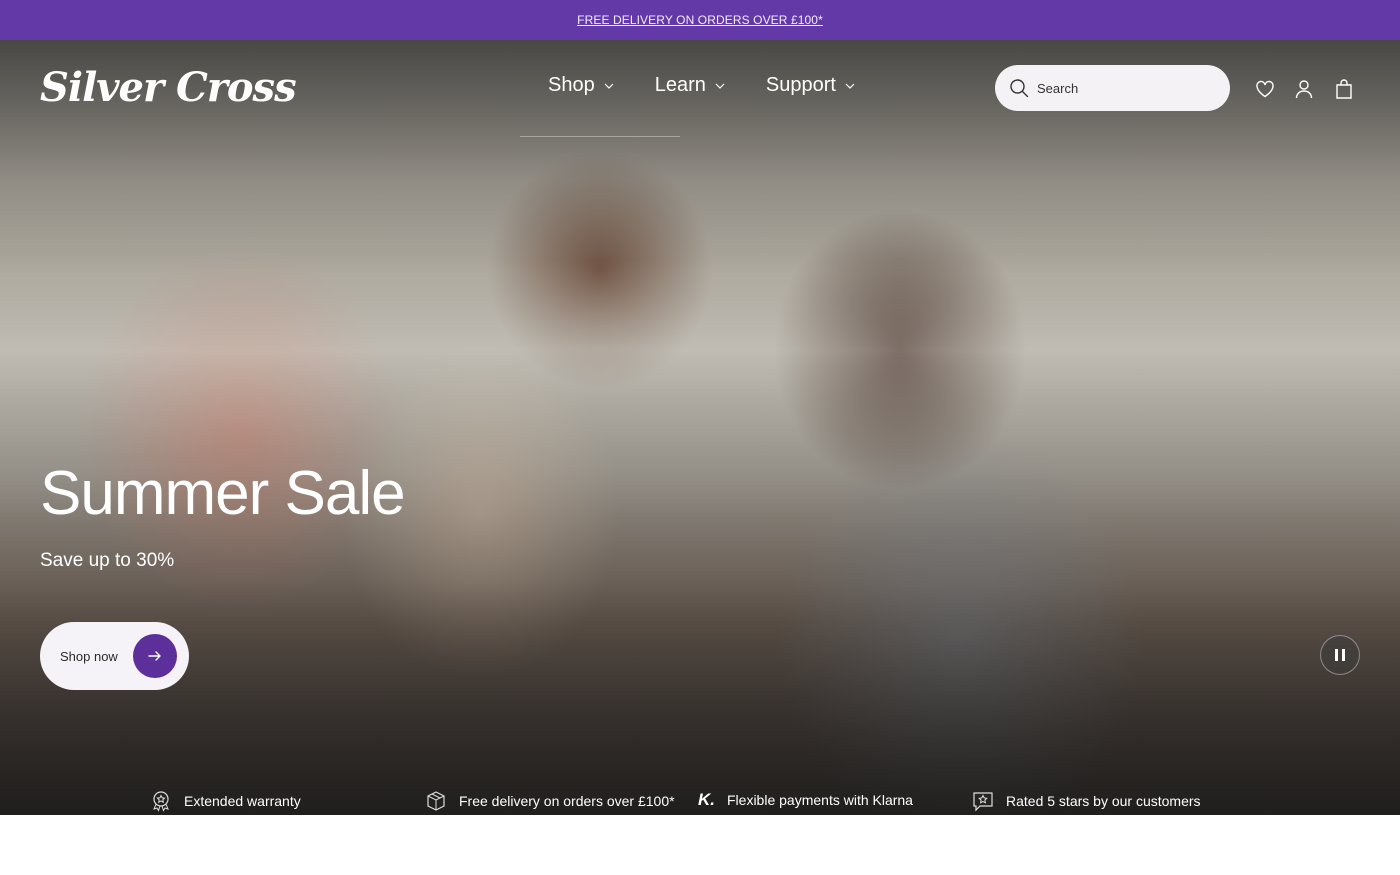  What do you see at coordinates (600, 136) in the screenshot?
I see `nav-divider` at bounding box center [600, 136].